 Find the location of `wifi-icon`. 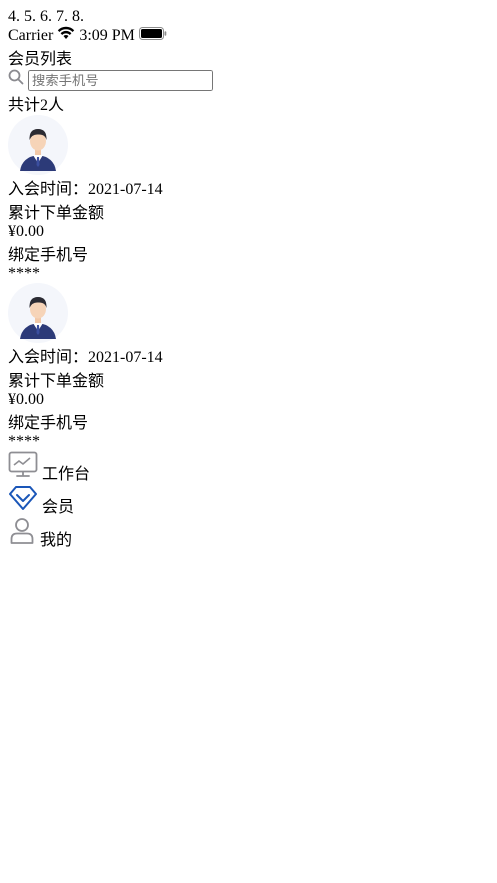

wifi-icon is located at coordinates (68, 35).